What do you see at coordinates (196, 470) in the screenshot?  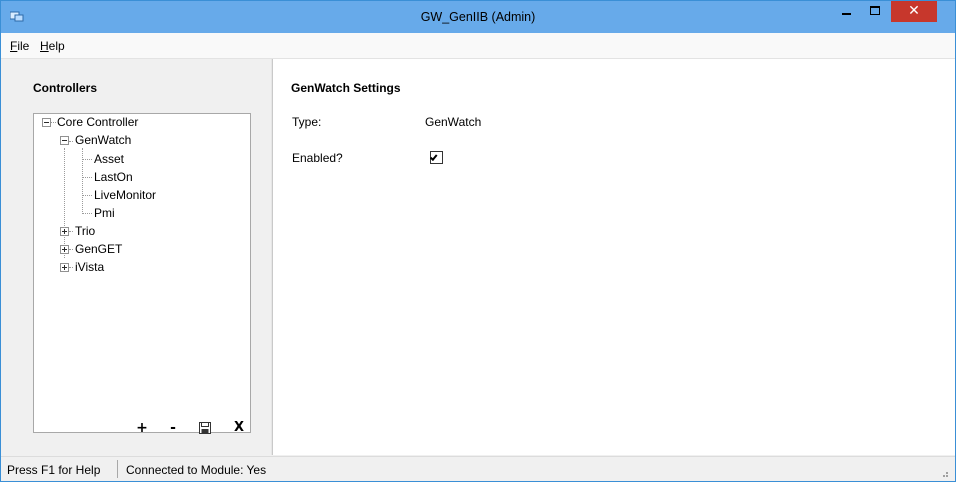 I see `status-connection: Connected to Module: Yes` at bounding box center [196, 470].